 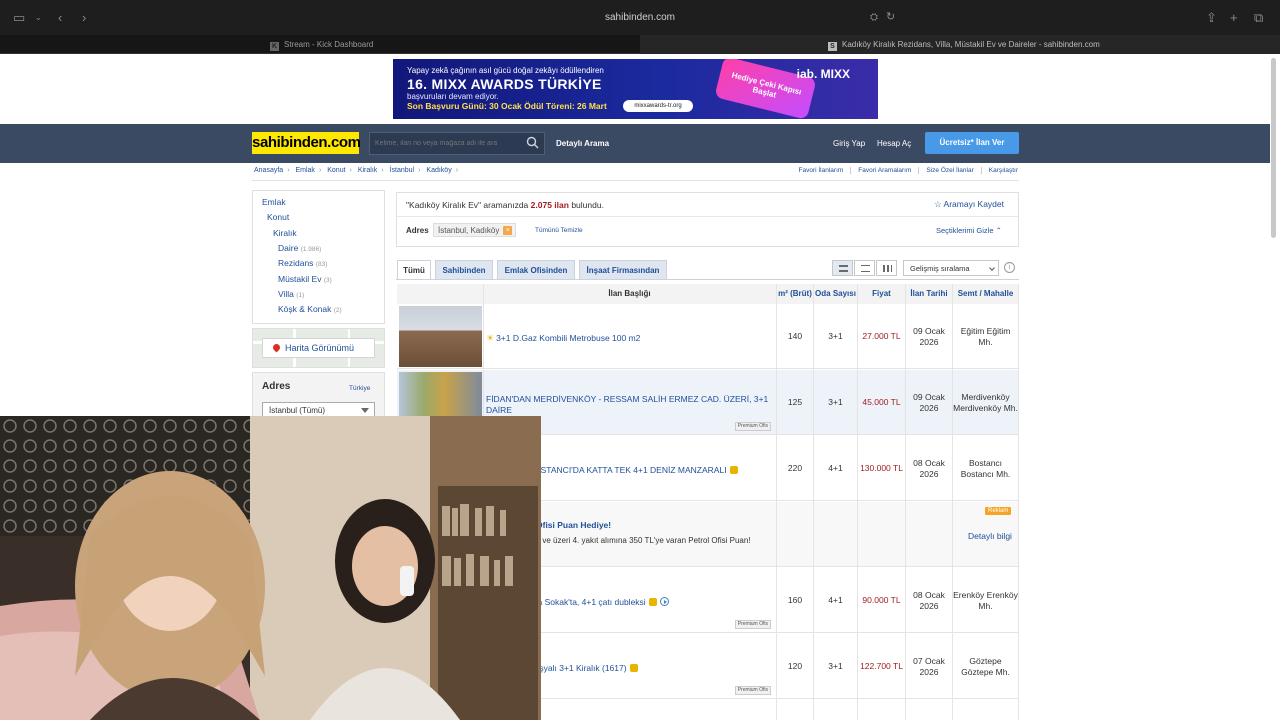 What do you see at coordinates (445, 143) in the screenshot?
I see `search-input` at bounding box center [445, 143].